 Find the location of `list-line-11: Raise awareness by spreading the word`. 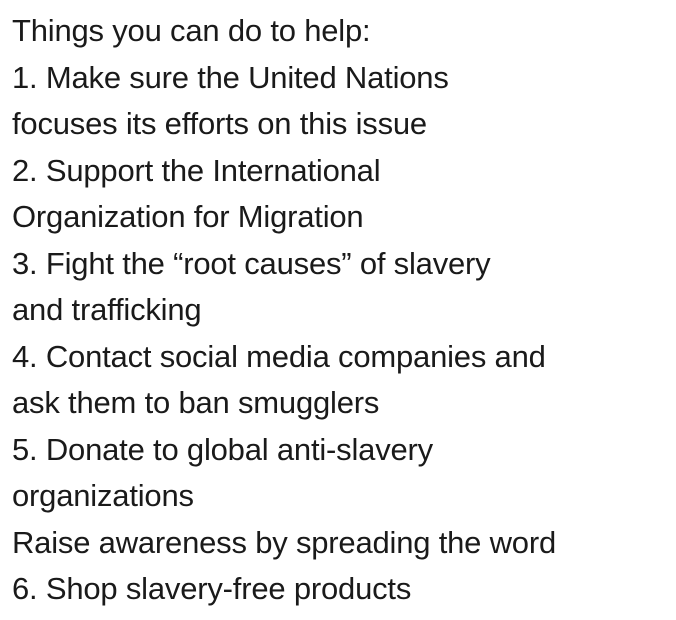

list-line-11: Raise awareness by spreading the word is located at coordinates (284, 542).